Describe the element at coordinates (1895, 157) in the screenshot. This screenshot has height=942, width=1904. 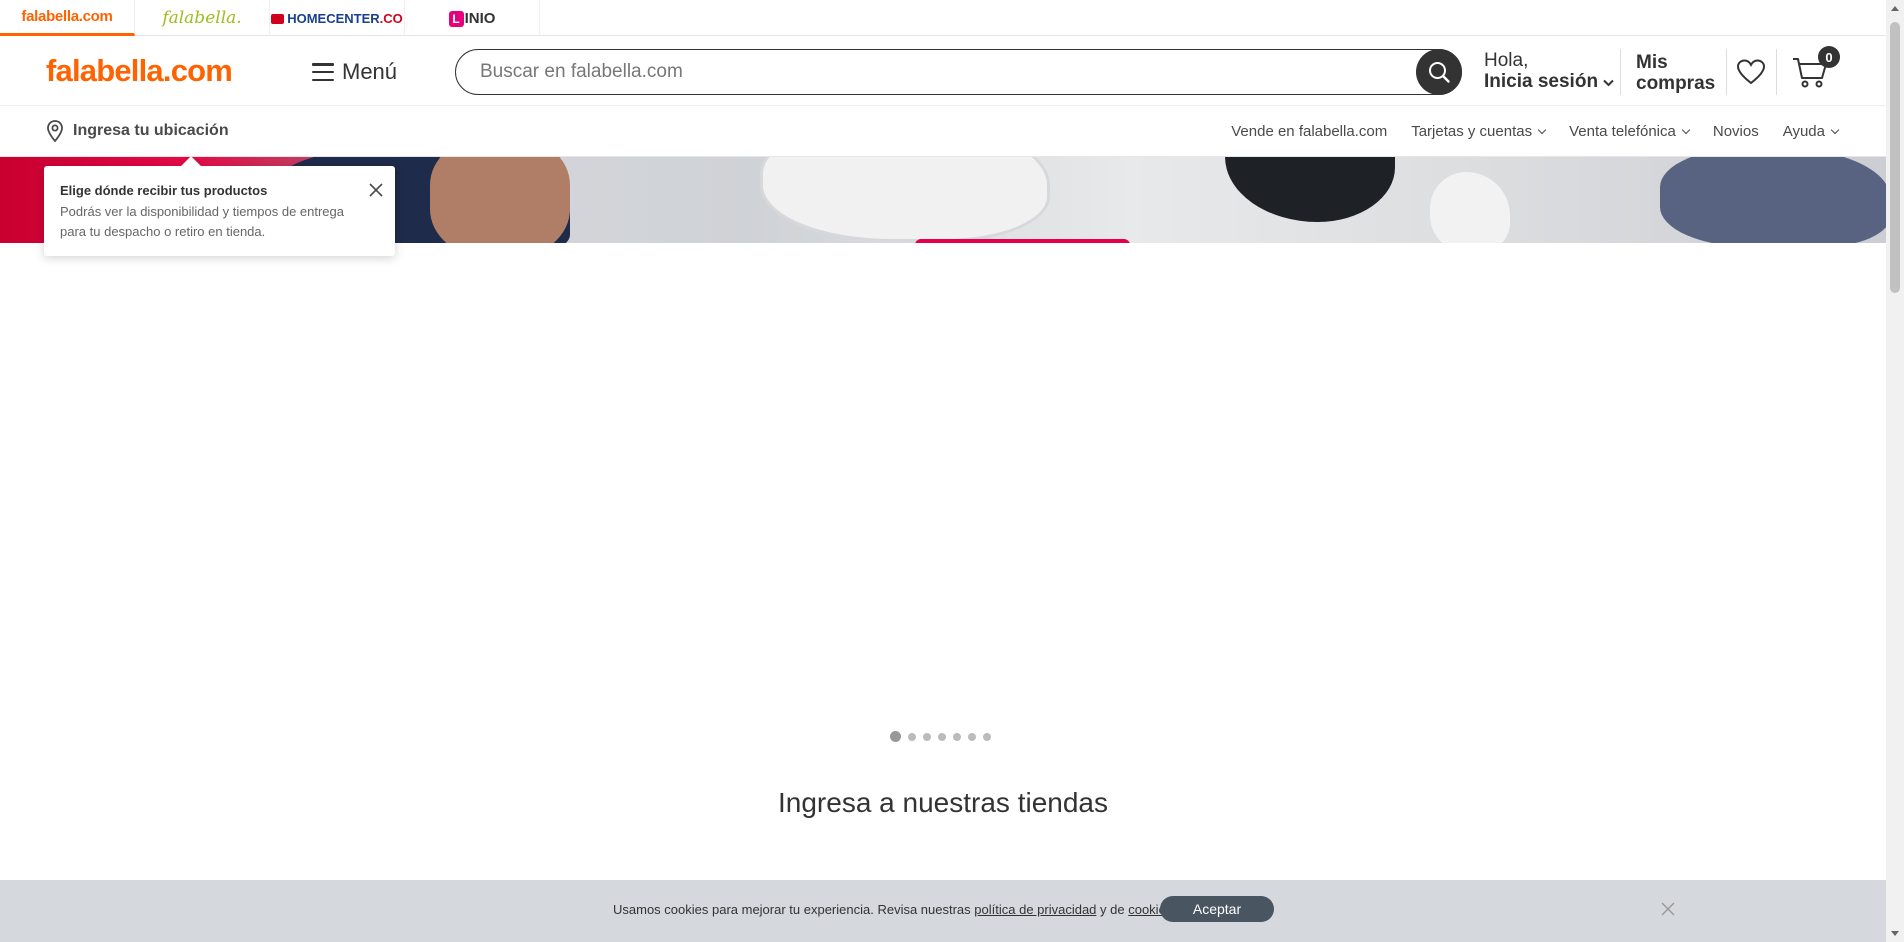
I see `scroll-thumb` at that location.